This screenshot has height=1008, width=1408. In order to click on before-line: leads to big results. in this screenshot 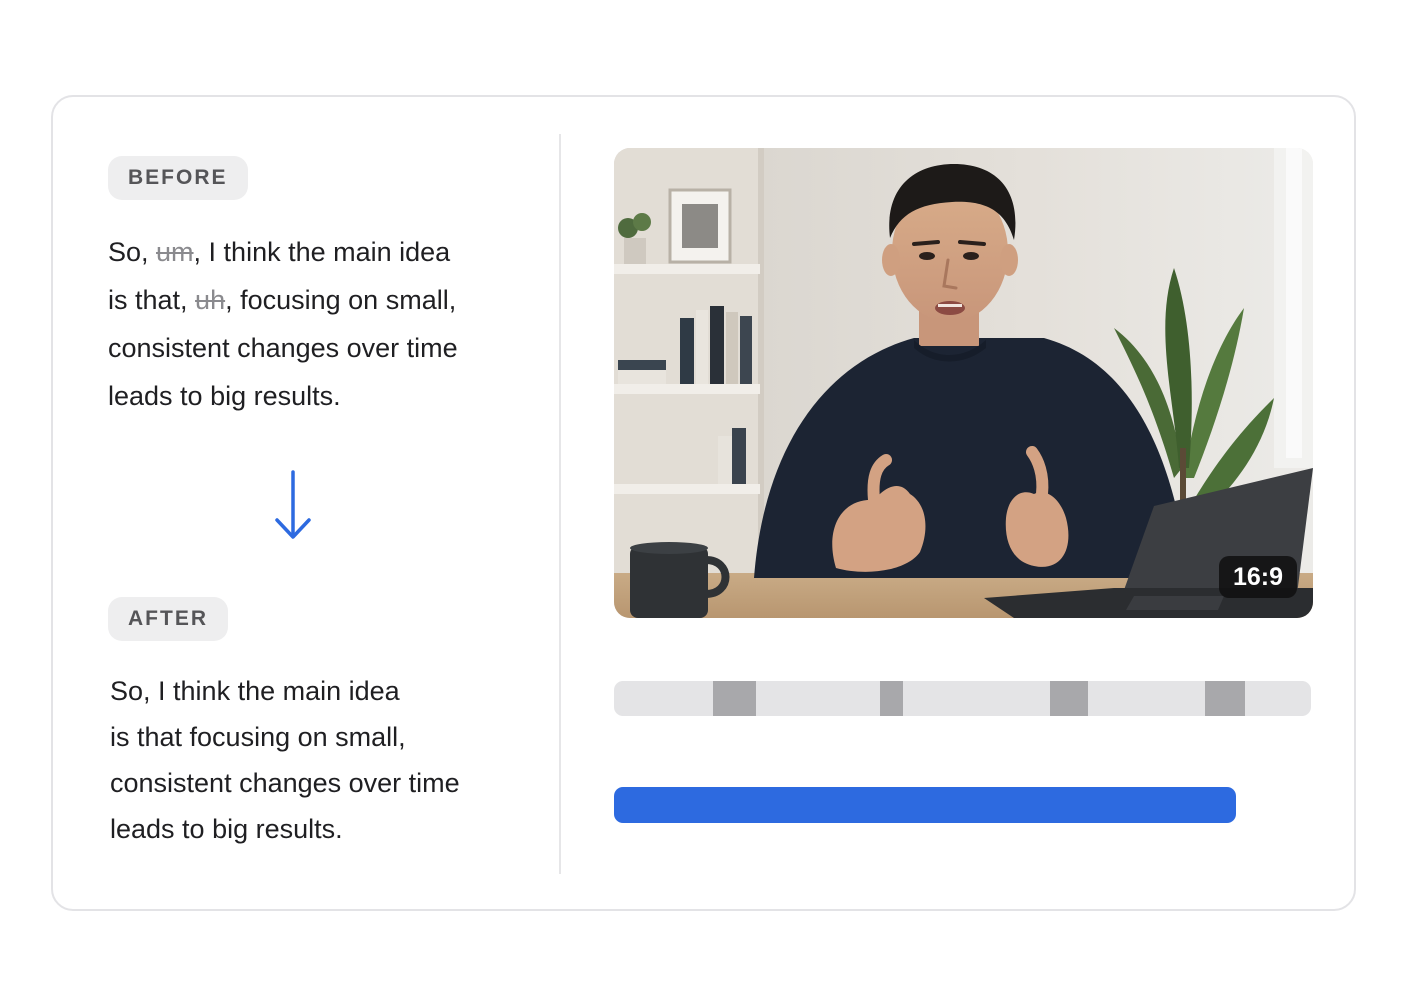, I will do `click(224, 396)`.